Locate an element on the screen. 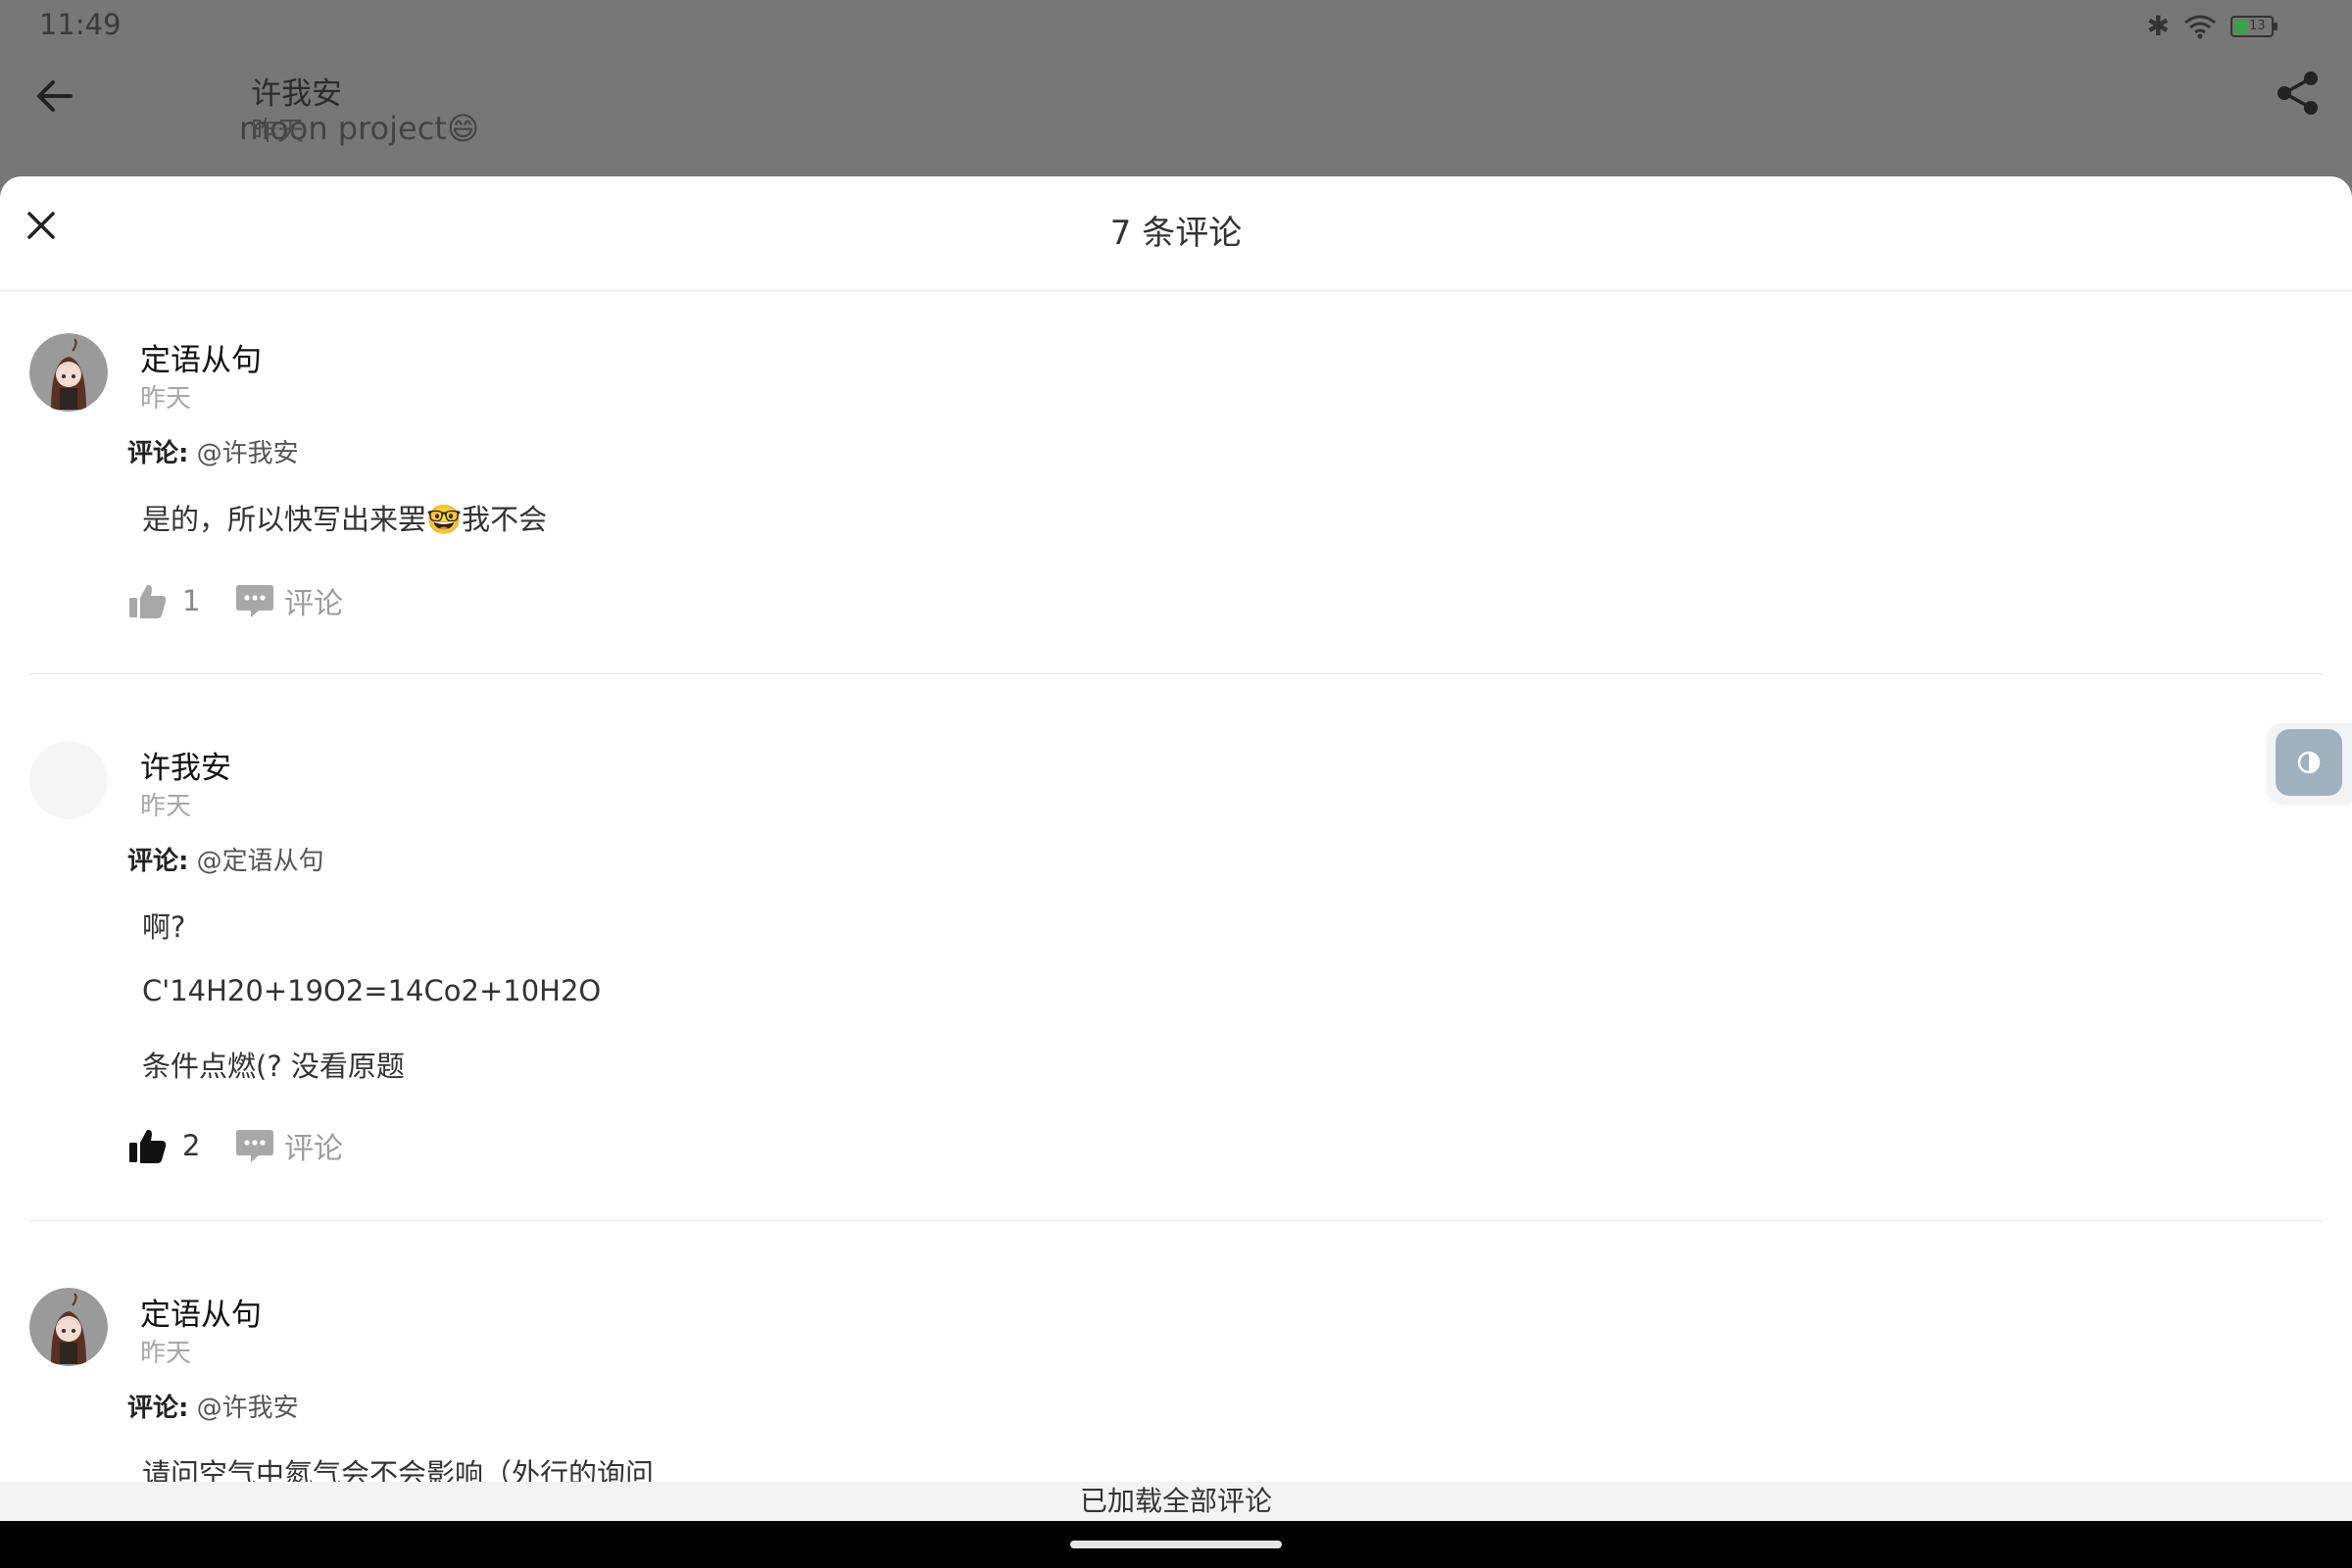  reply-target: @定语从句 is located at coordinates (260, 861).